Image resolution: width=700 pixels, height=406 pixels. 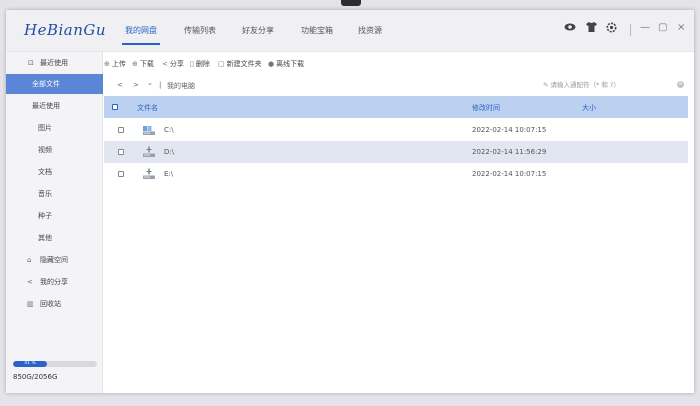 I want to click on top-notch, so click(x=351, y=3).